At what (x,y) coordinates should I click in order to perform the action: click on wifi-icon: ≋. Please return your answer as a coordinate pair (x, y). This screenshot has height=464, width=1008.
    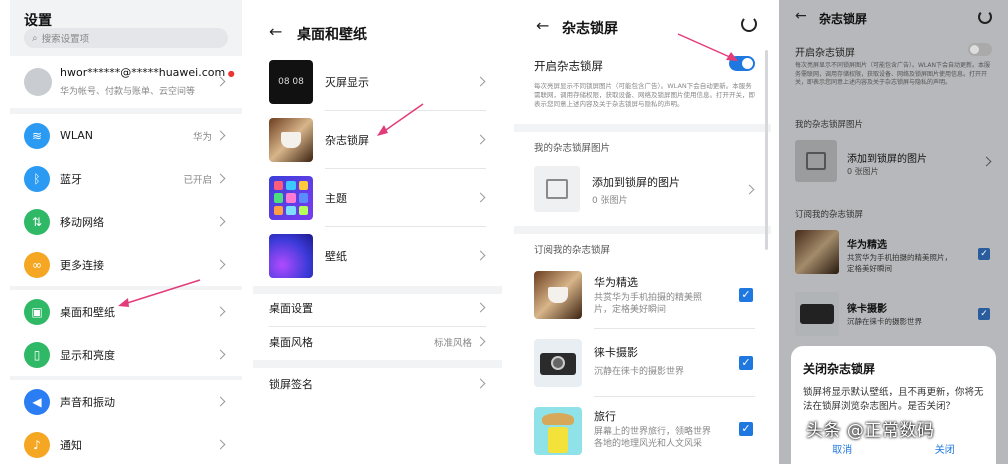
    Looking at the image, I should click on (37, 135).